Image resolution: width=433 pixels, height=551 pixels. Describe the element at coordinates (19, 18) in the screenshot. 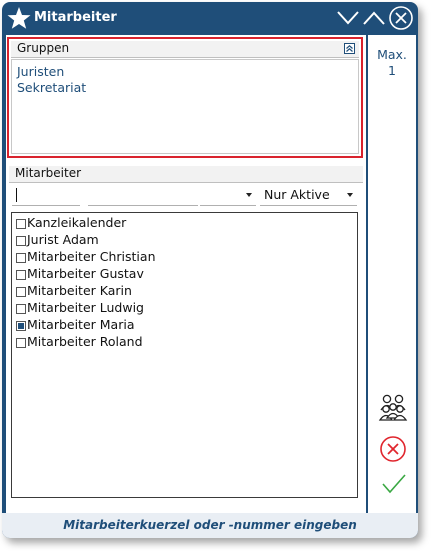

I see `star-icon` at that location.